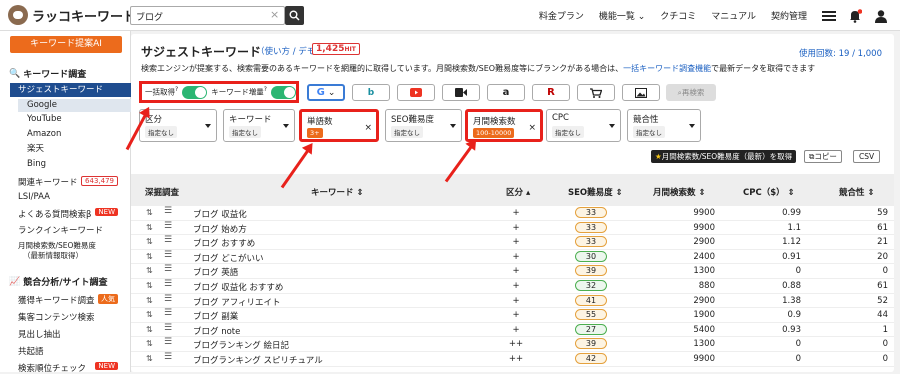 This screenshot has width=900, height=374. What do you see at coordinates (506, 92) in the screenshot?
I see `engine-amazon-button: a` at bounding box center [506, 92].